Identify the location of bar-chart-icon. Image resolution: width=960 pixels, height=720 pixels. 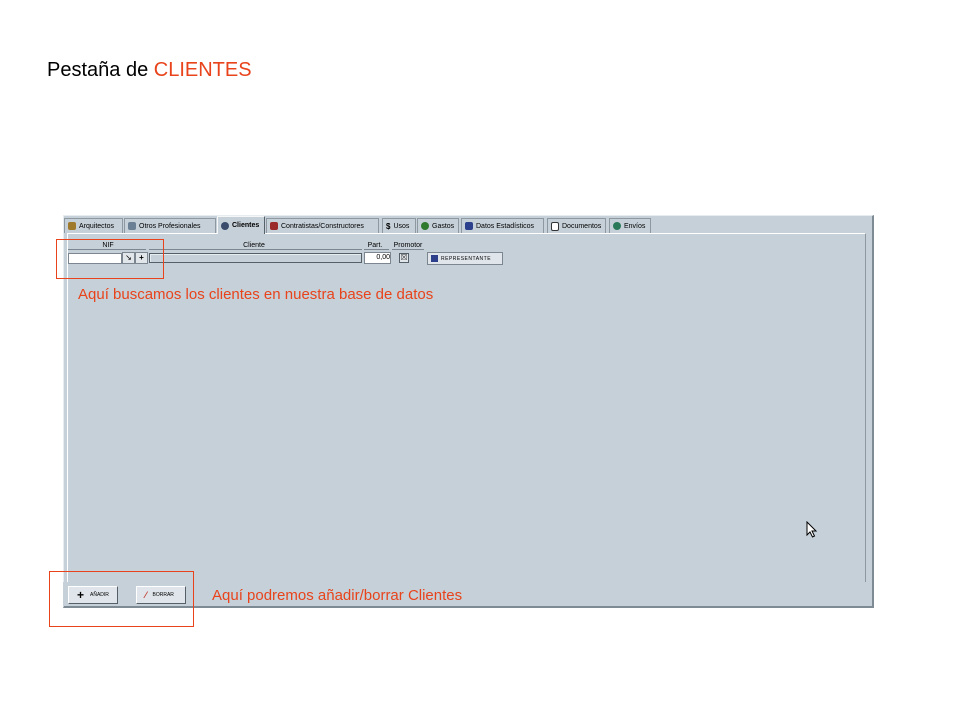
(469, 226).